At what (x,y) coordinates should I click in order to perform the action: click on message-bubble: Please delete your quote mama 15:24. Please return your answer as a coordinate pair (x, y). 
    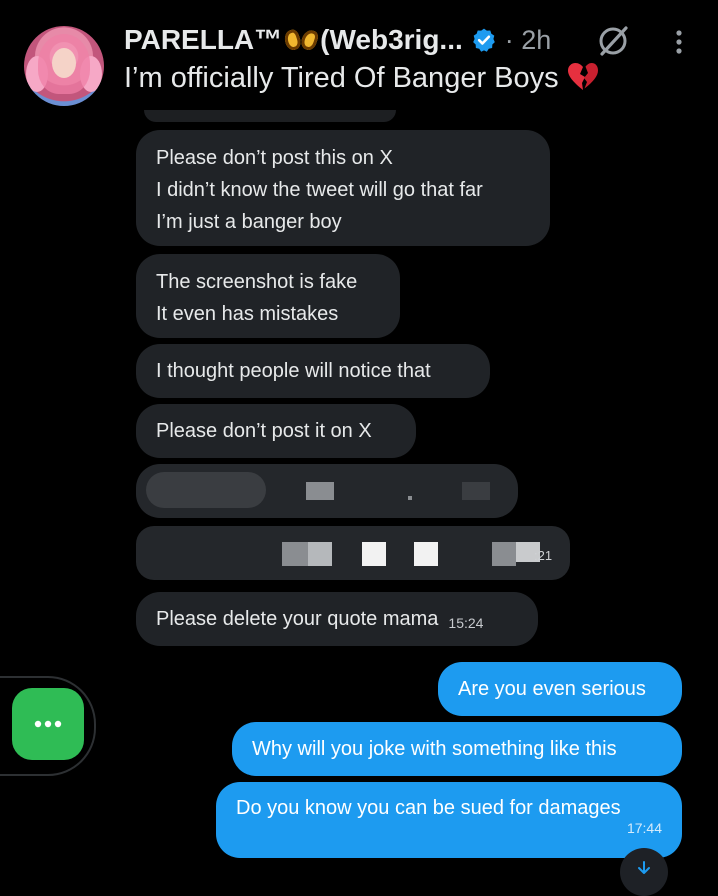
    Looking at the image, I should click on (337, 619).